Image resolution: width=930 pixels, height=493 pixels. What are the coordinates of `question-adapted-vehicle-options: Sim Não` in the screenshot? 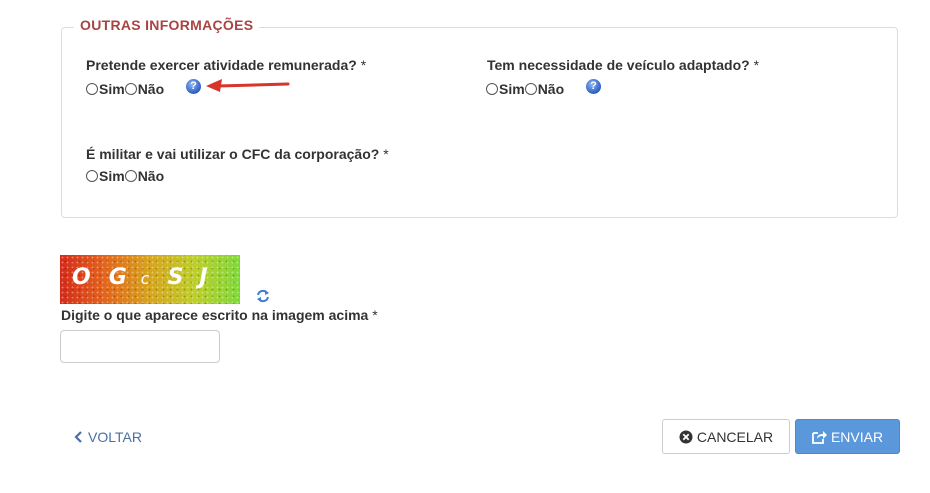 It's located at (525, 89).